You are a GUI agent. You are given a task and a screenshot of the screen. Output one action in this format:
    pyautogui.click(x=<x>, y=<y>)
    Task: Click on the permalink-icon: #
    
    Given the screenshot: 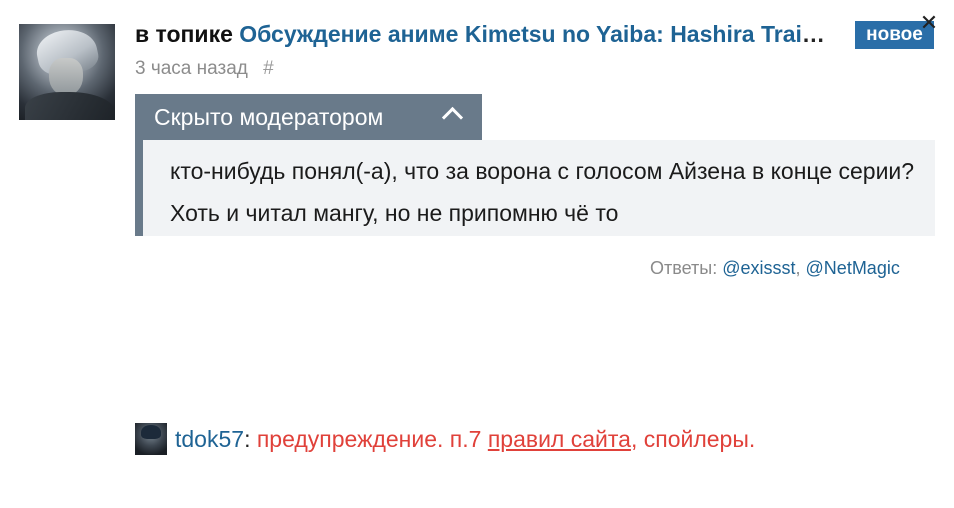 What is the action you would take?
    pyautogui.click(x=268, y=68)
    